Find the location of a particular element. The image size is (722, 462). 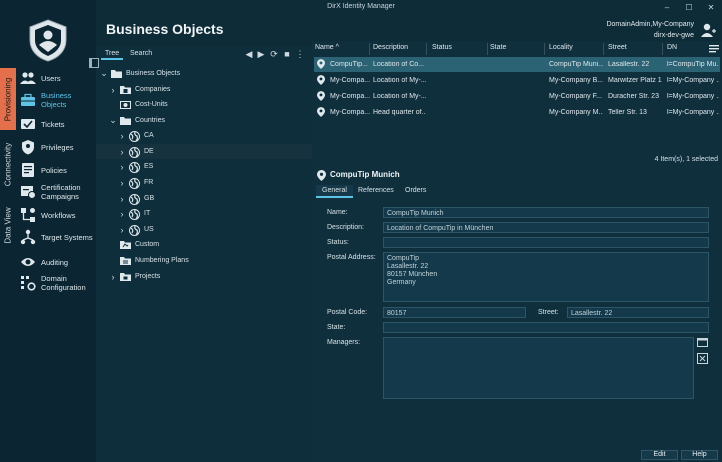

nav-item-business-objects: Business Objects is located at coordinates (58, 100).